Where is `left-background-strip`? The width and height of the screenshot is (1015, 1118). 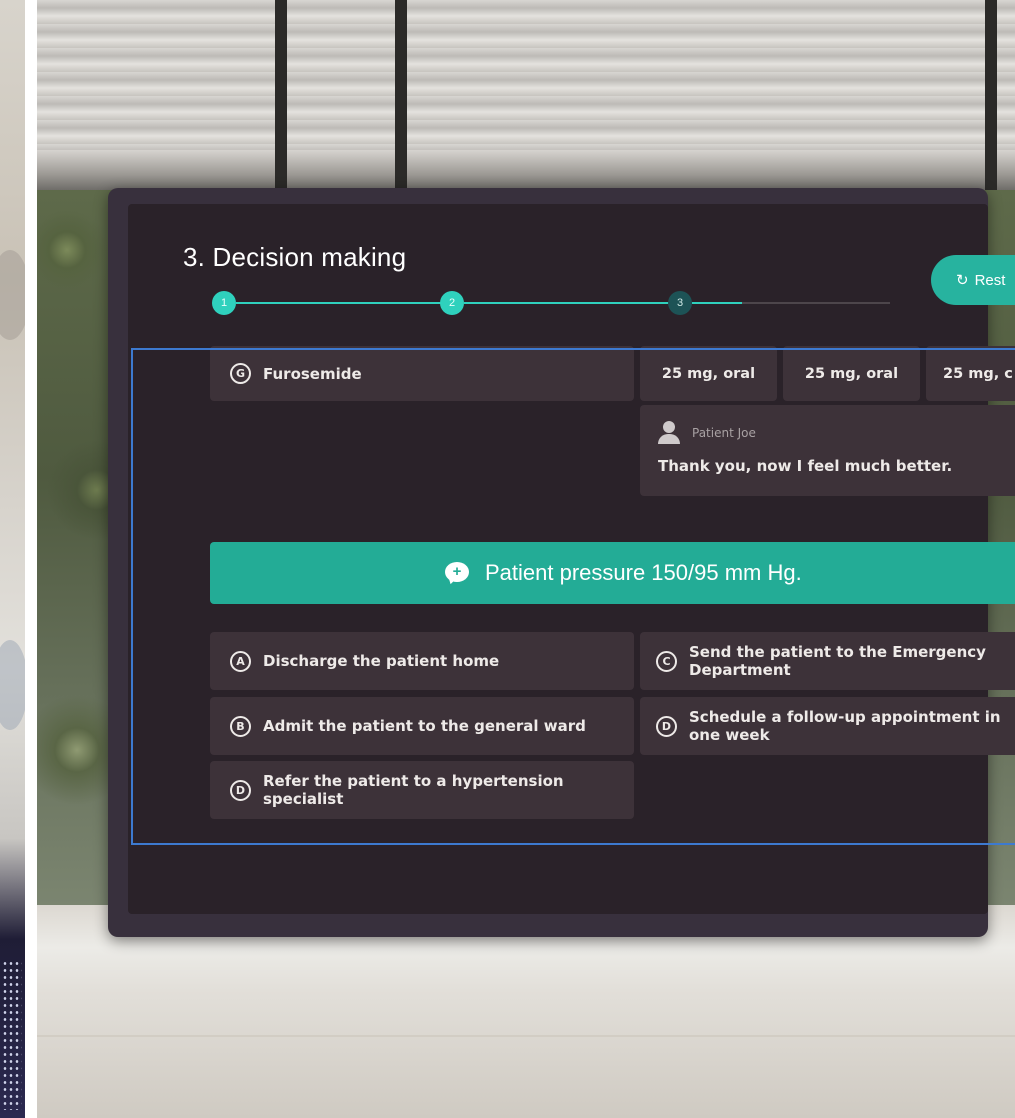
left-background-strip is located at coordinates (12, 559).